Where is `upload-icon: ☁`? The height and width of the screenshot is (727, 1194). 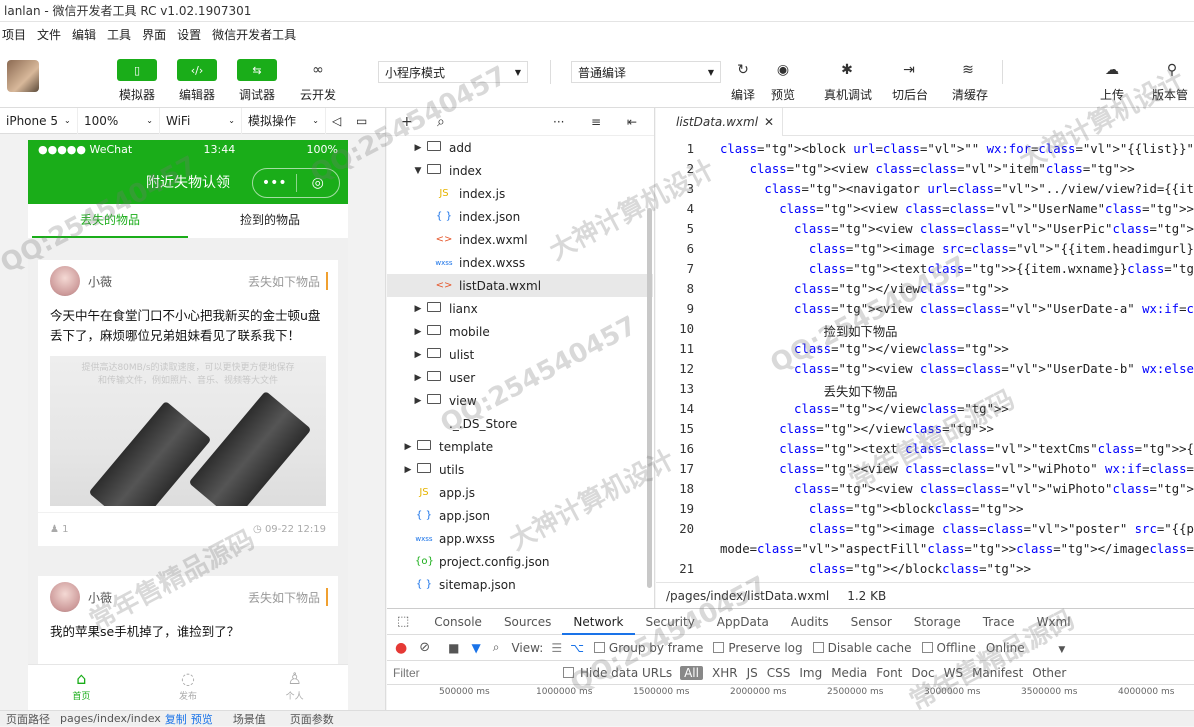
upload-icon: ☁ is located at coordinates (1112, 70).